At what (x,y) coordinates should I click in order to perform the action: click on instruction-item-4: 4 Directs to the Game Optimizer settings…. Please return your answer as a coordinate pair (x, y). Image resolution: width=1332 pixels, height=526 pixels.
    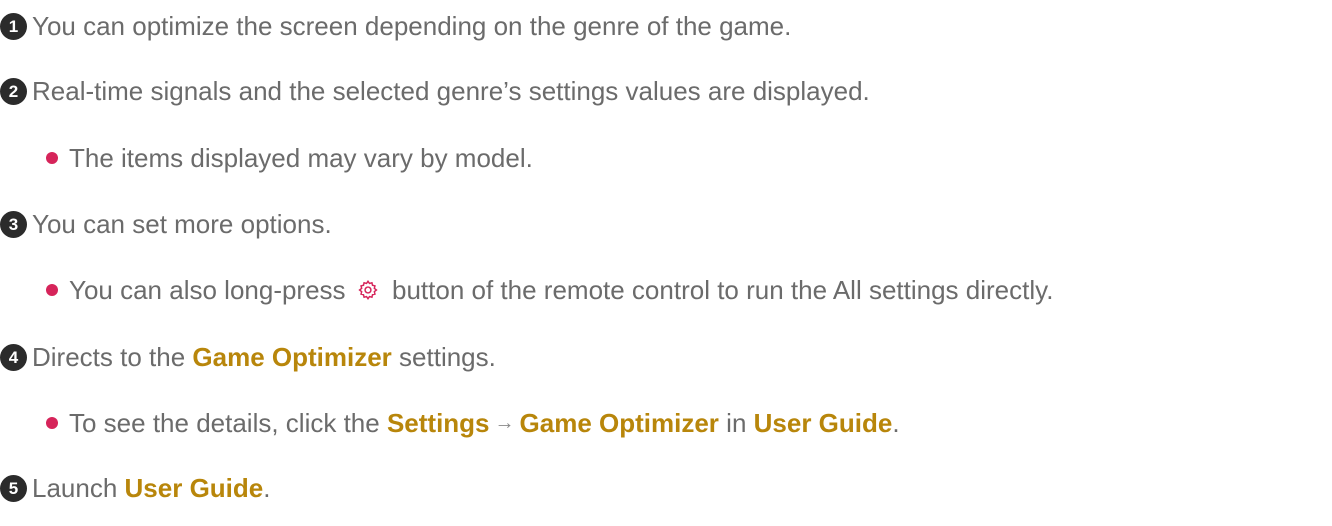
    Looking at the image, I should click on (248, 357).